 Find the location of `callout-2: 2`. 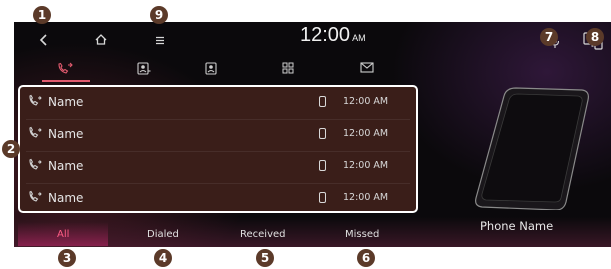

callout-2: 2 is located at coordinates (11, 149).